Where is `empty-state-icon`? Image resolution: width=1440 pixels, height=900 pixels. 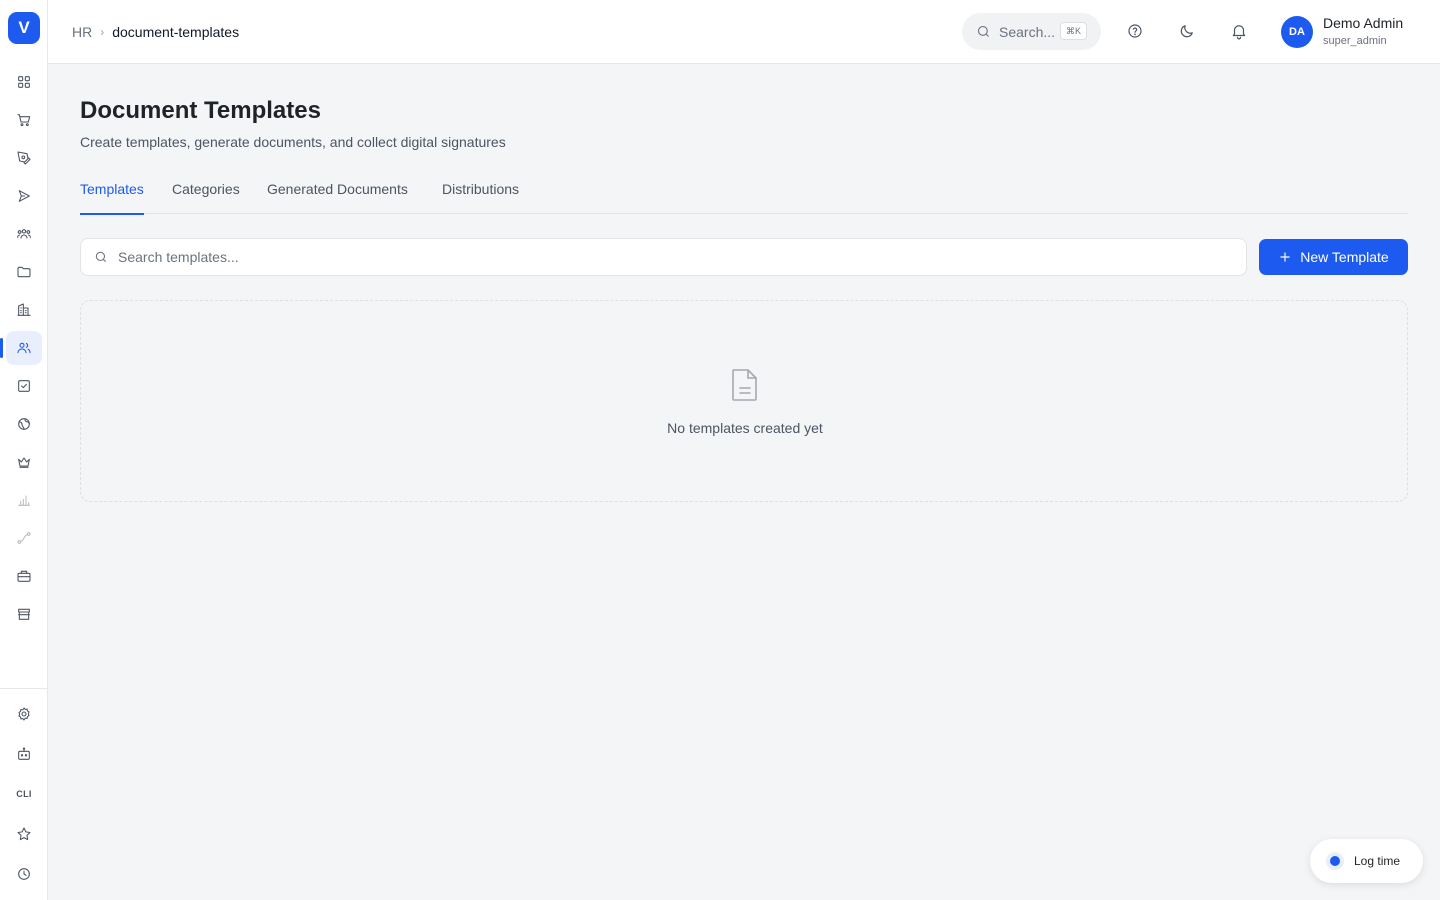 empty-state-icon is located at coordinates (745, 385).